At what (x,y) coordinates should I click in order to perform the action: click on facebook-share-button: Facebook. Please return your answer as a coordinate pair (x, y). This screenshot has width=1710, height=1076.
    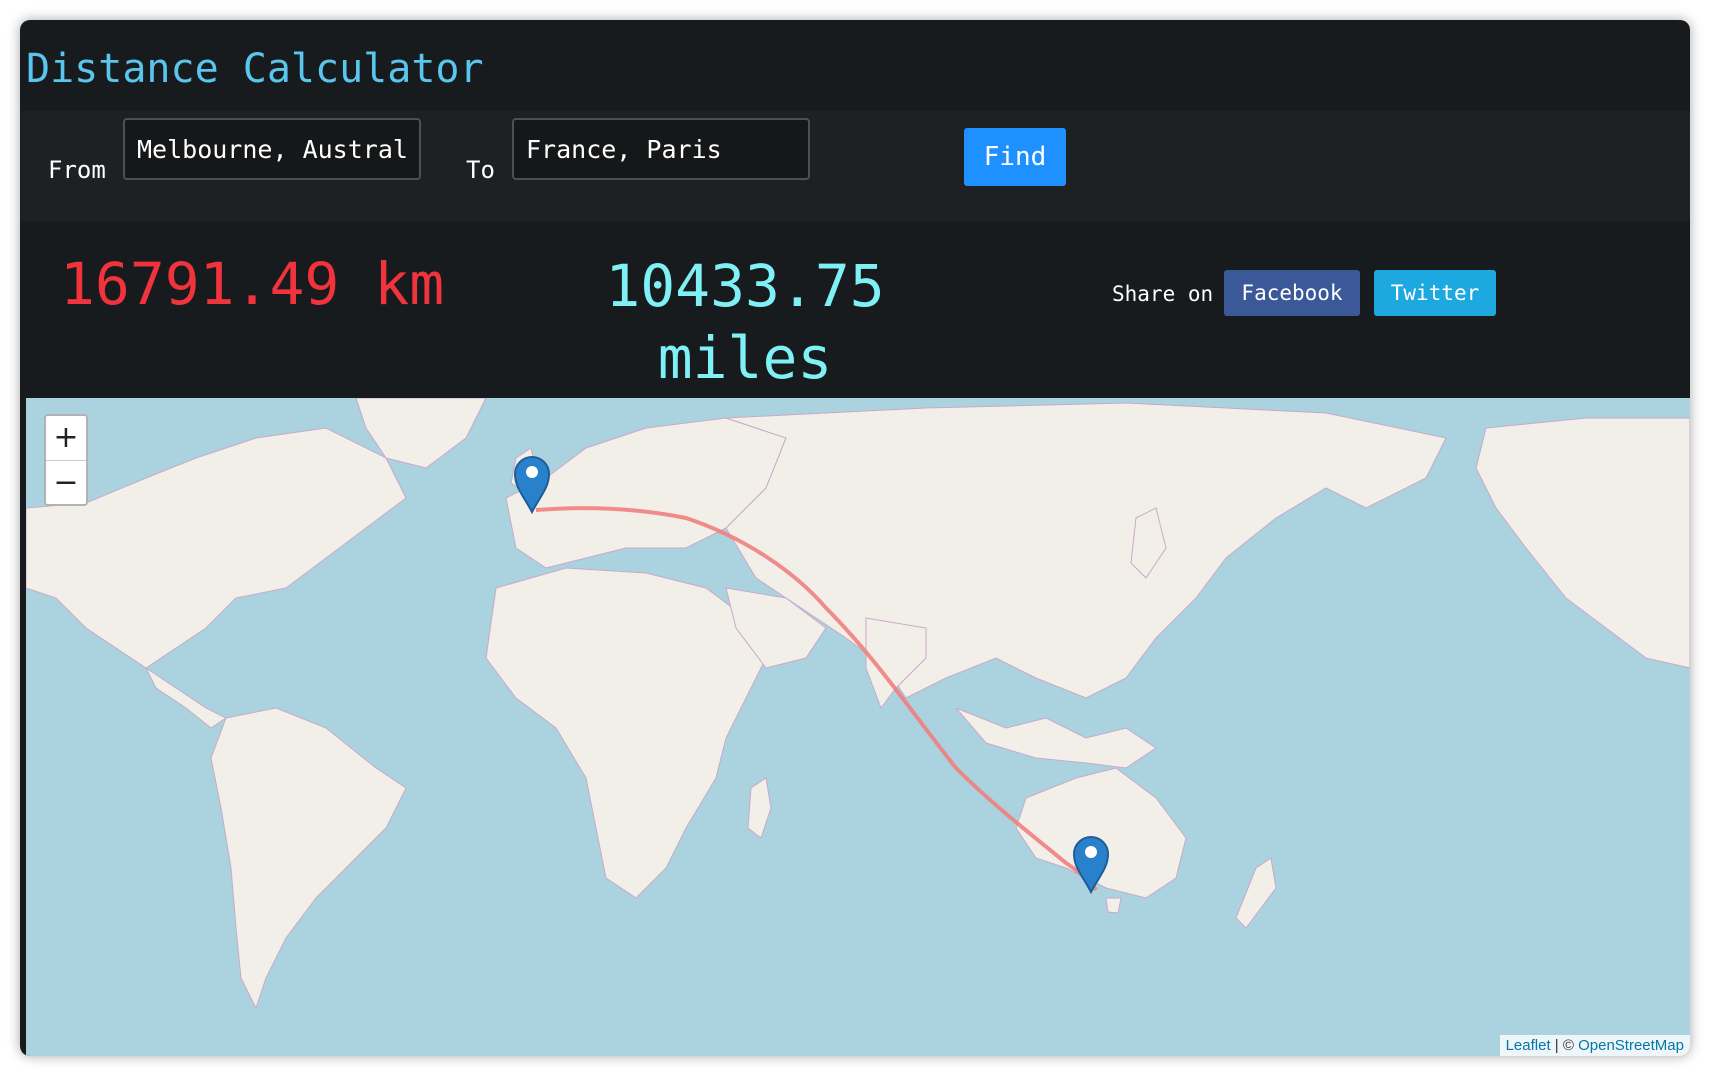
    Looking at the image, I should click on (1292, 293).